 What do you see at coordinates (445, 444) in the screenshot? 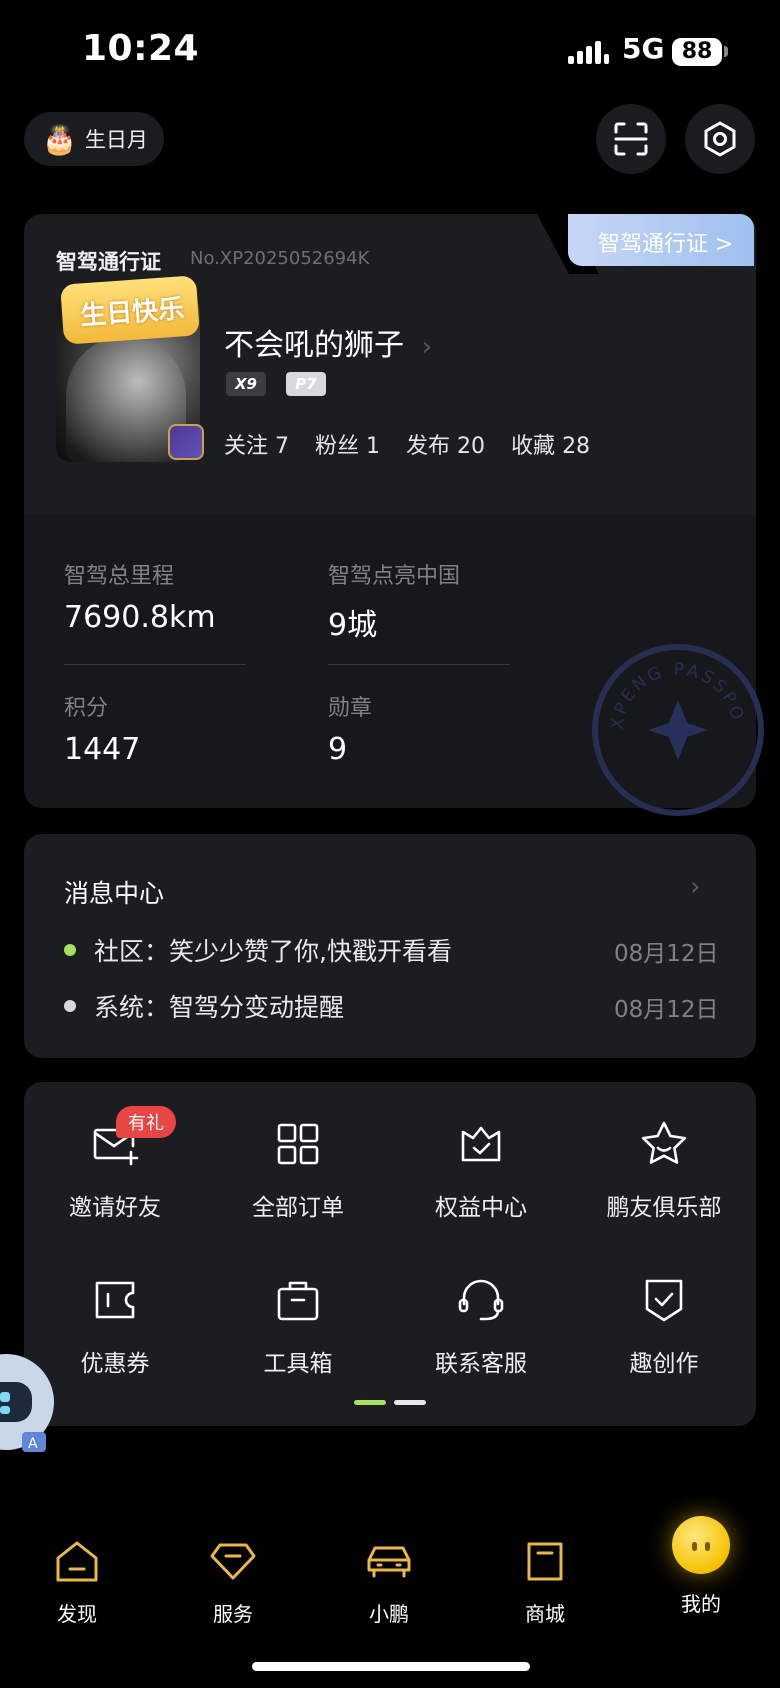
I see `stat-posts: 发布 20` at bounding box center [445, 444].